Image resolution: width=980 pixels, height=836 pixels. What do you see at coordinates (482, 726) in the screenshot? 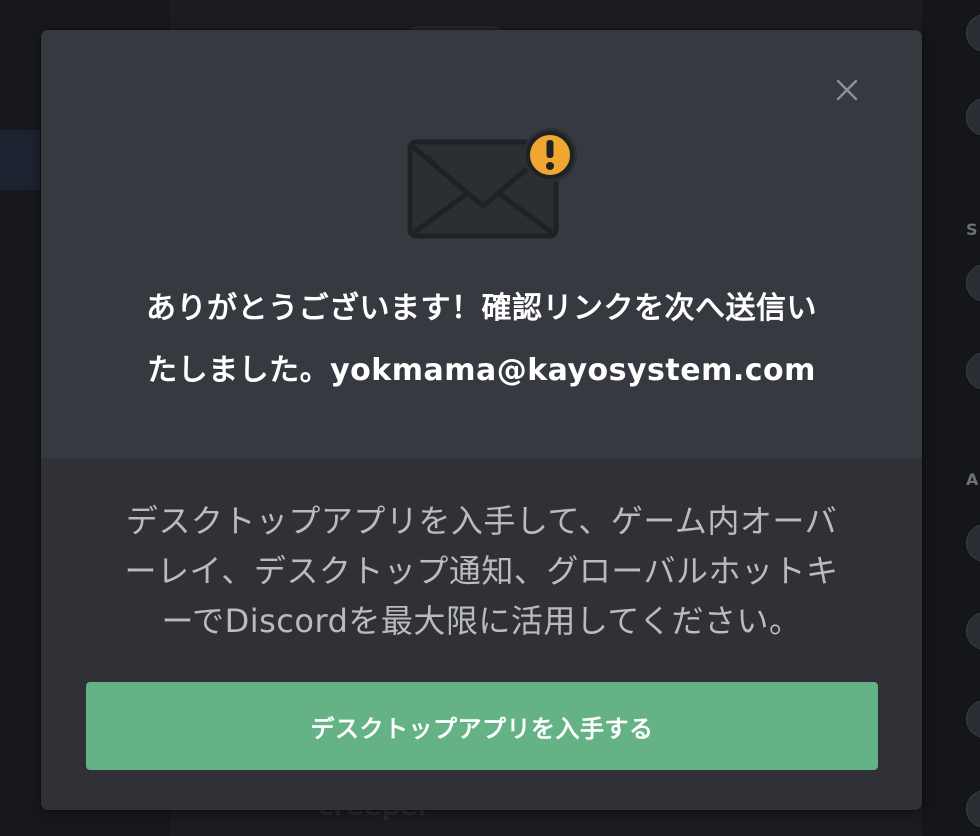
I see `download-desktop-app-button: デスクトップアプリを入手する` at bounding box center [482, 726].